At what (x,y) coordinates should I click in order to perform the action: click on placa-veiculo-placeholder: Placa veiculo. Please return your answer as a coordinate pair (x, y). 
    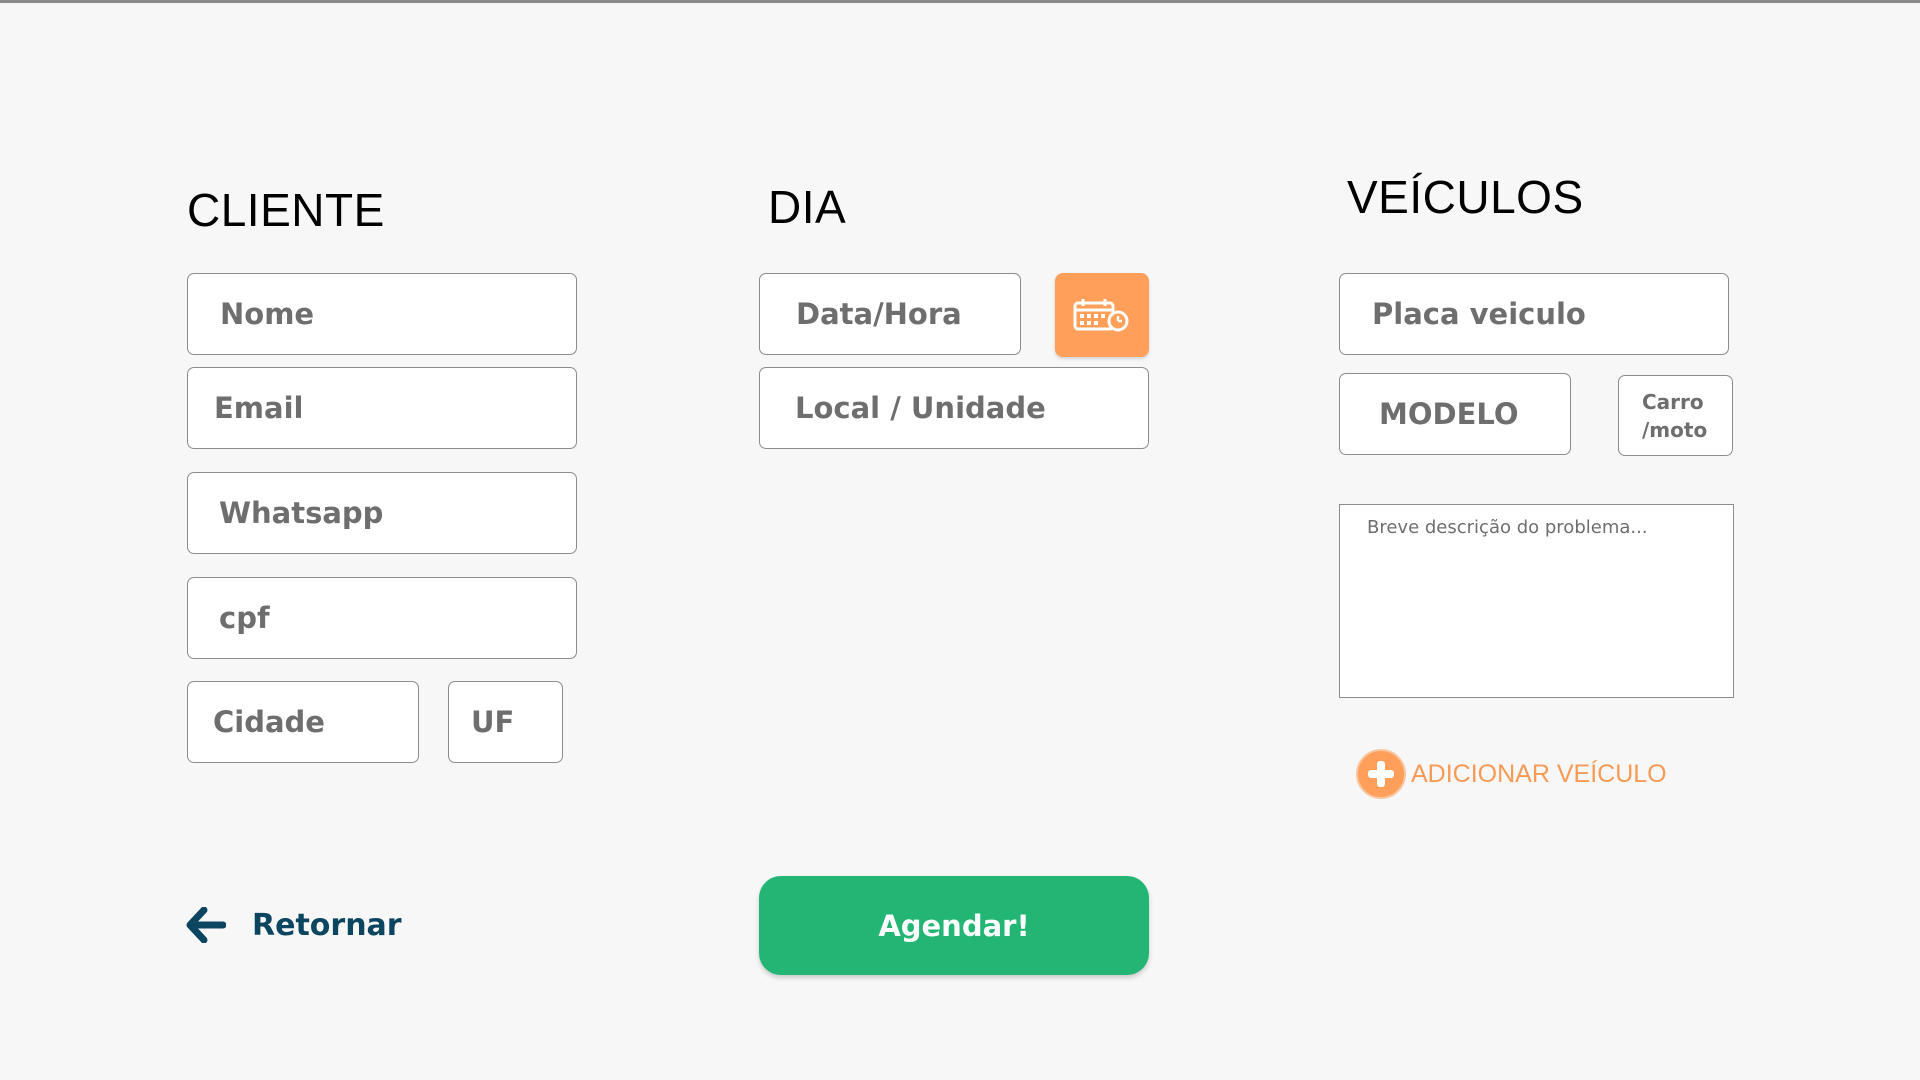
    Looking at the image, I should click on (1479, 314).